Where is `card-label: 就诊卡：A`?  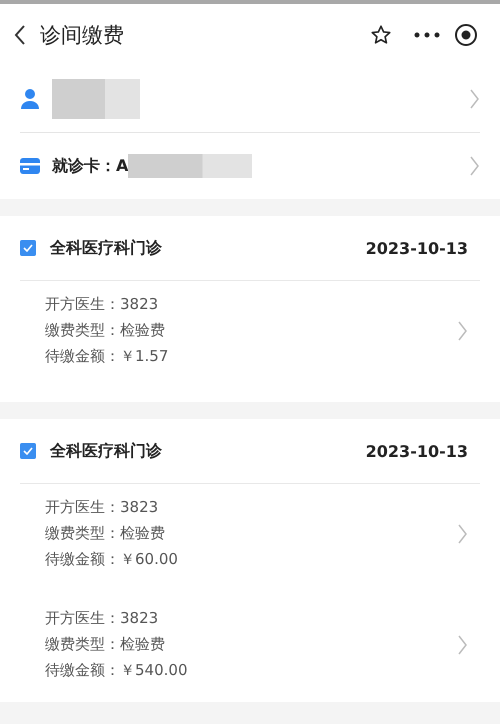 card-label: 就诊卡：A is located at coordinates (90, 166).